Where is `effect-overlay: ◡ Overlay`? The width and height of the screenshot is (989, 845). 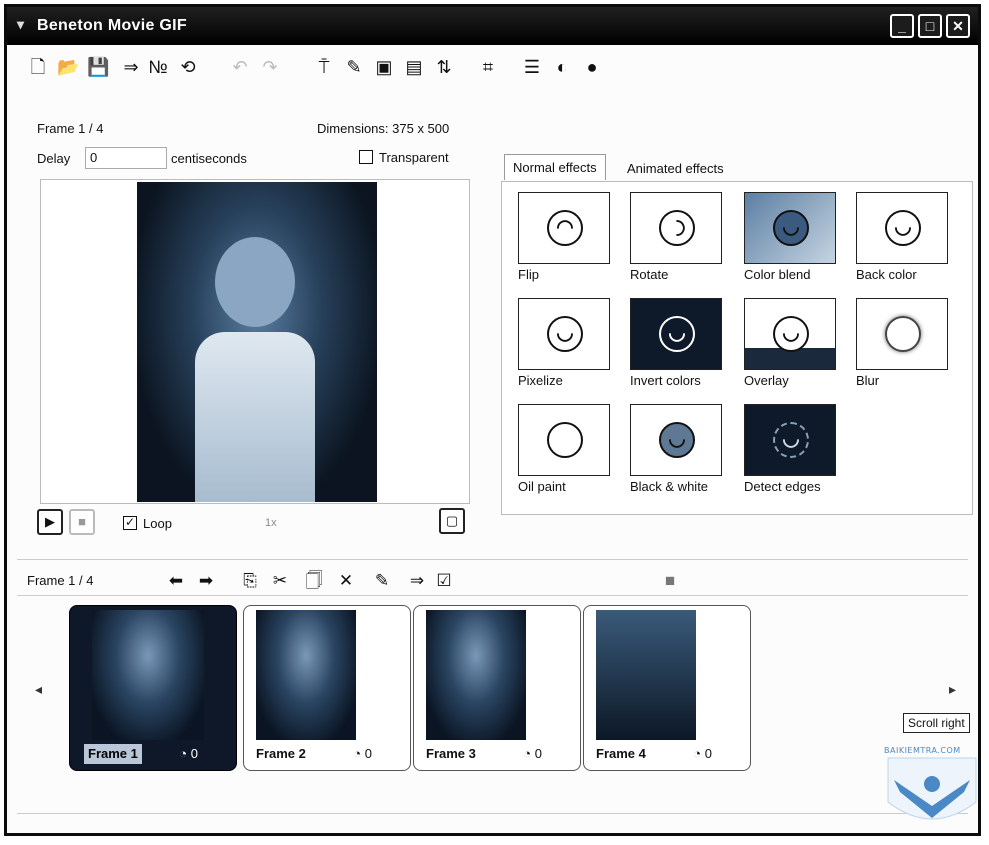 effect-overlay: ◡ Overlay is located at coordinates (792, 343).